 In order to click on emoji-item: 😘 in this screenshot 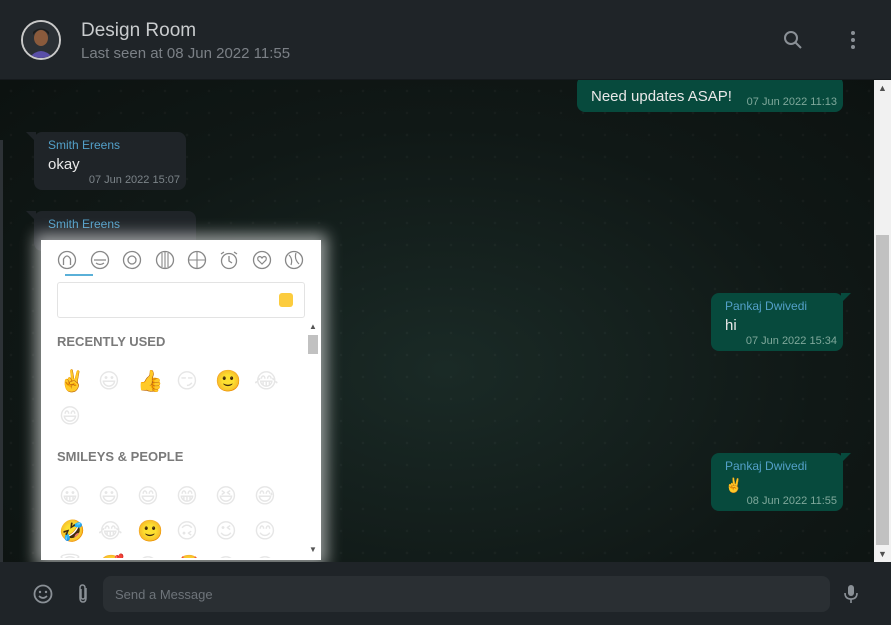, I will do `click(234, 555)`.